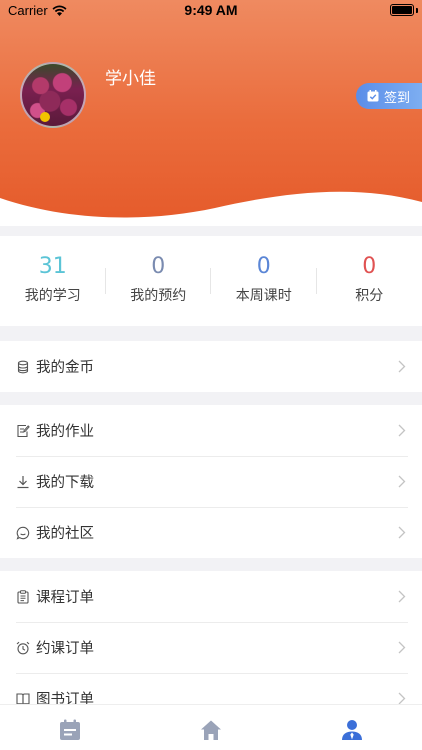 This screenshot has width=422, height=750. Describe the element at coordinates (23, 481) in the screenshot. I see `download-icon` at that location.